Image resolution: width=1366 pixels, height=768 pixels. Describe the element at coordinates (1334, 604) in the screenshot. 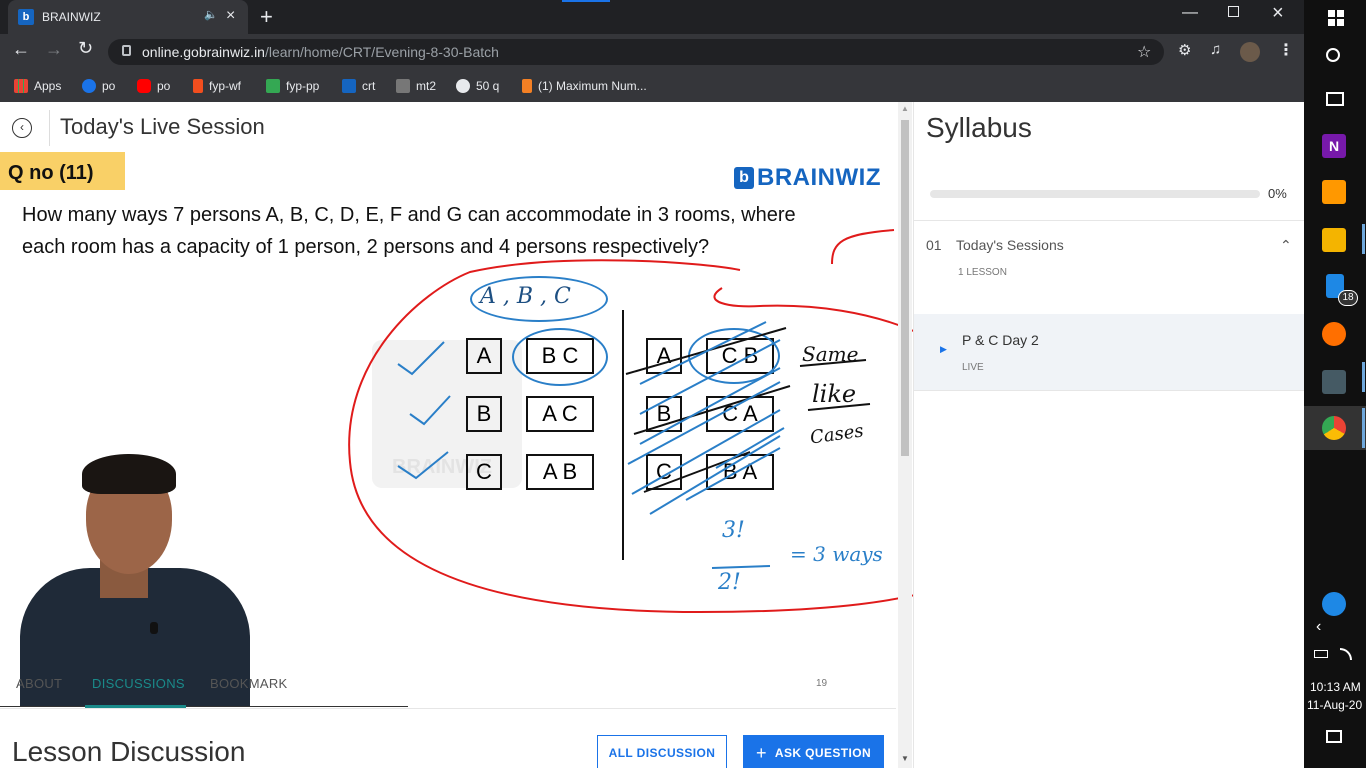

I see `network-helper-icon` at that location.